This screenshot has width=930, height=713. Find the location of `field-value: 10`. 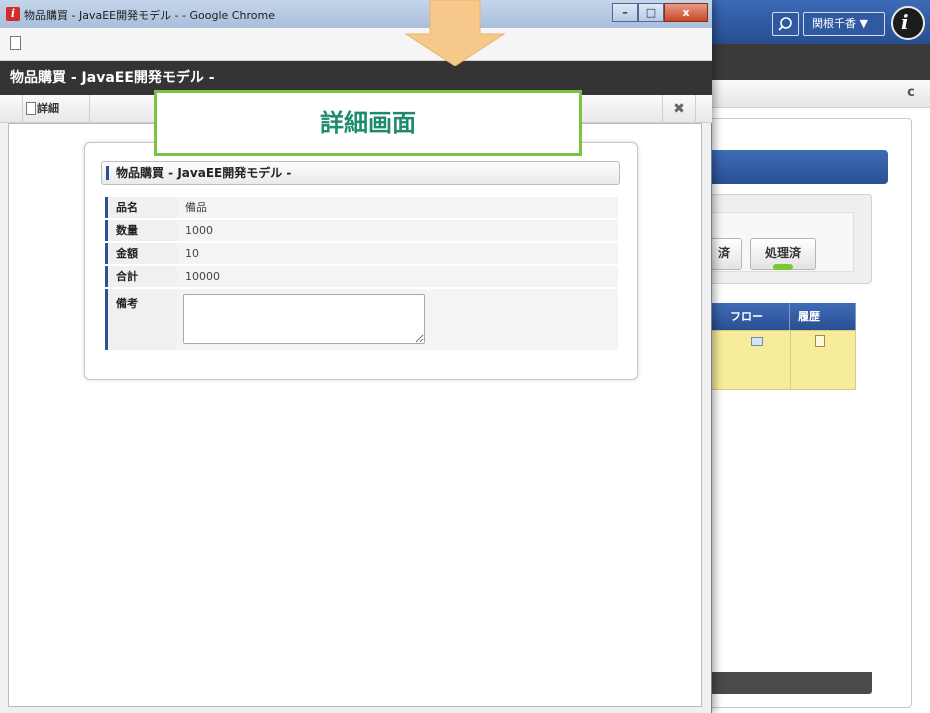

field-value: 10 is located at coordinates (397, 253).